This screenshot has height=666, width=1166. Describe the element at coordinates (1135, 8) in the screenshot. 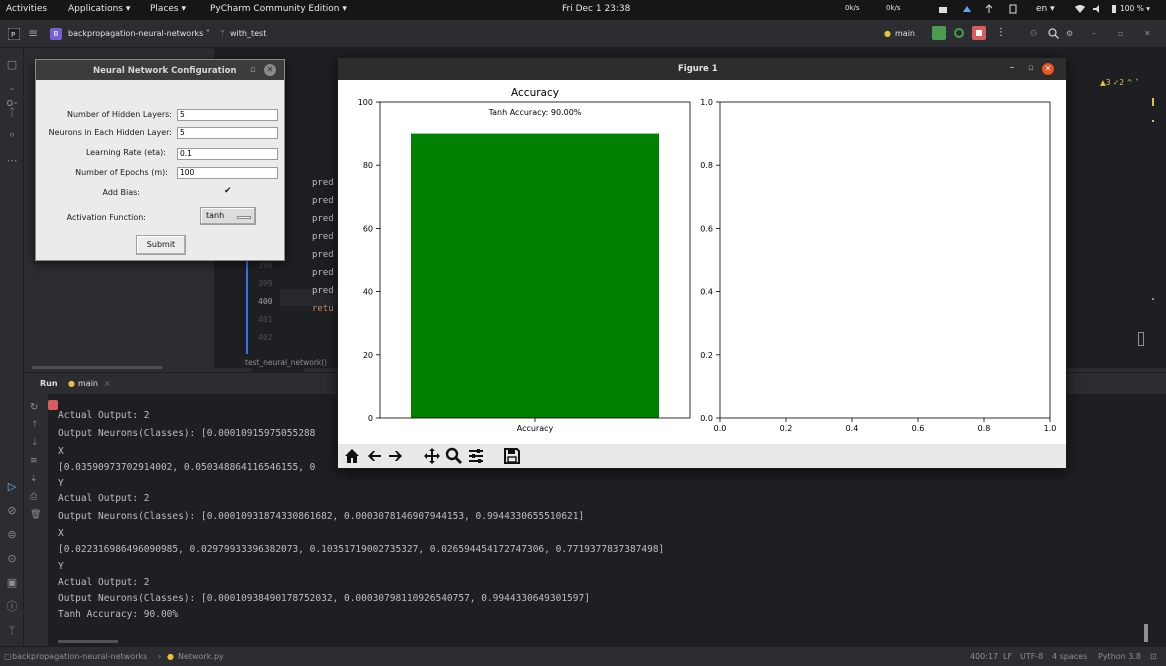

I see `battery-level: 100 % ▾` at that location.